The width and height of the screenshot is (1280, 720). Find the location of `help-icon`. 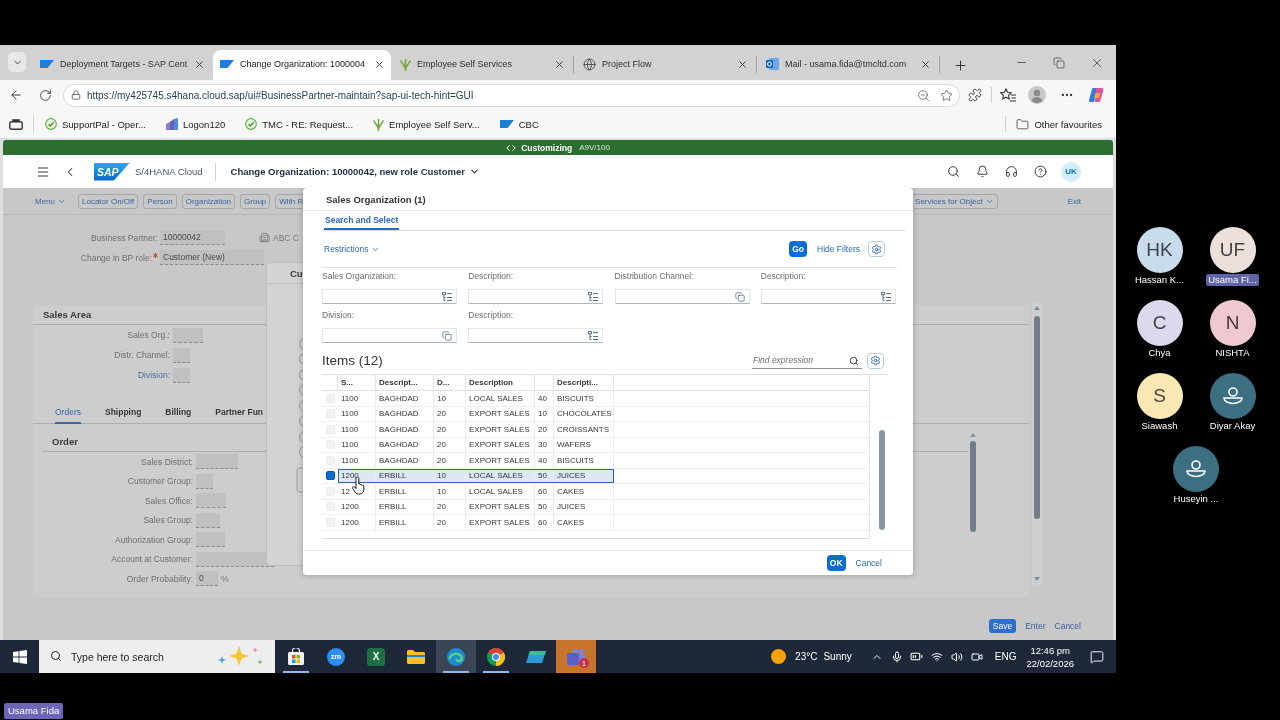

help-icon is located at coordinates (1040, 171).